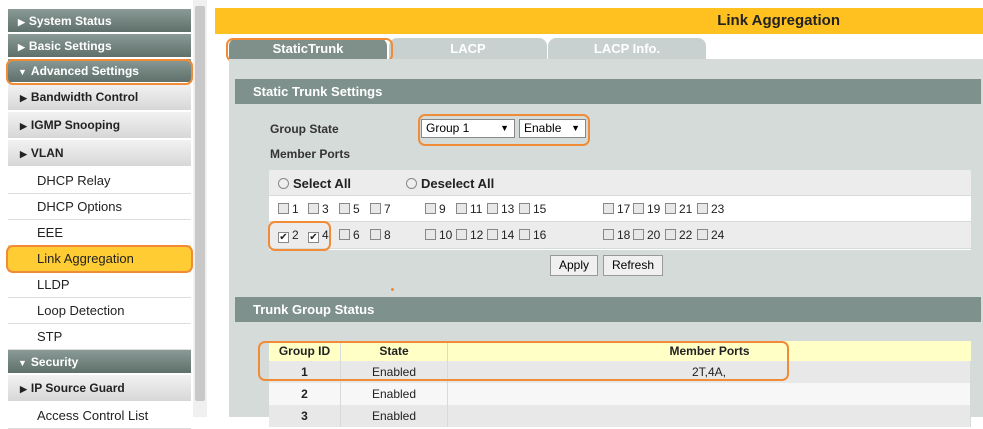 The image size is (983, 429). I want to click on port-19-checkbox: 19, so click(646, 209).